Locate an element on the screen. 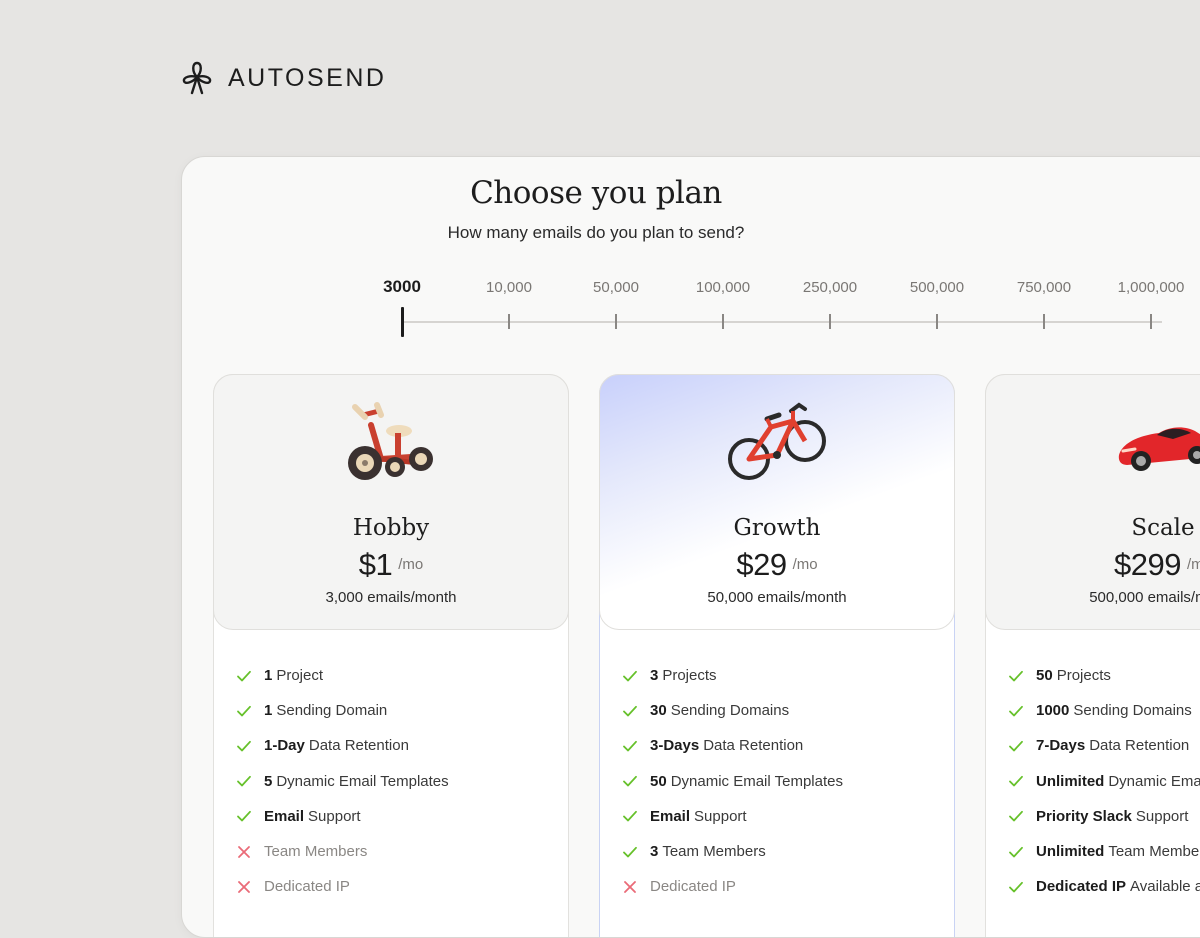 The height and width of the screenshot is (938, 1200). plan-price: $29 is located at coordinates (761, 564).